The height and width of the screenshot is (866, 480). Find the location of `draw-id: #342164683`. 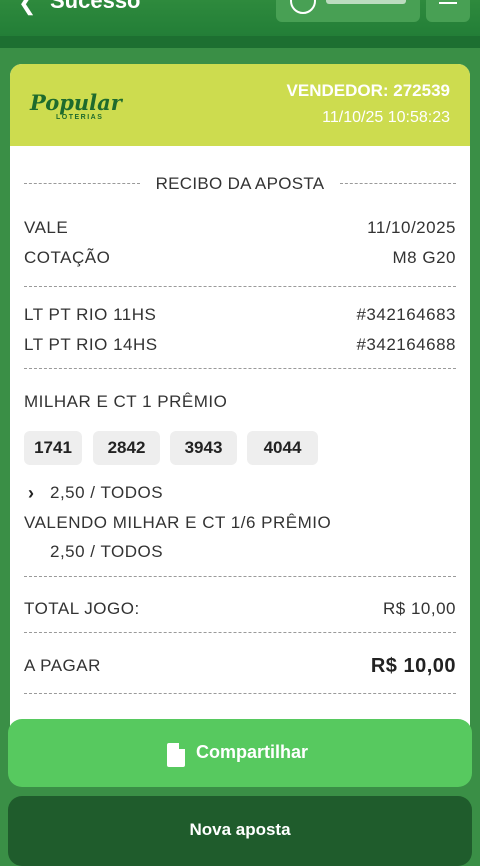

draw-id: #342164683 is located at coordinates (406, 314).